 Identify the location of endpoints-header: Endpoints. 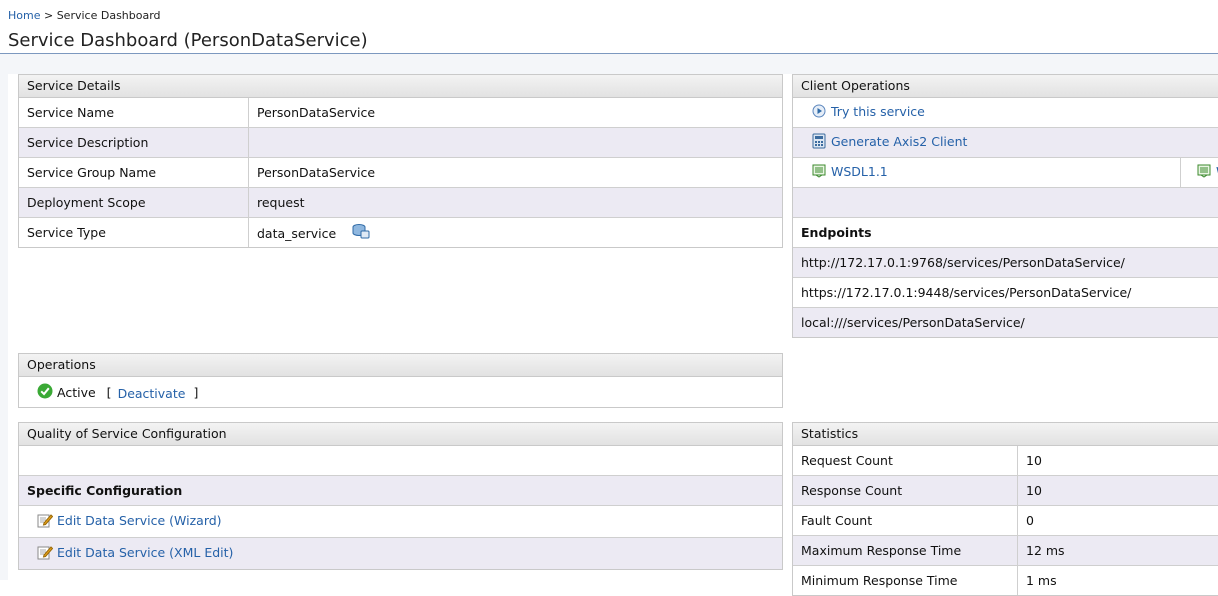
(1005, 233).